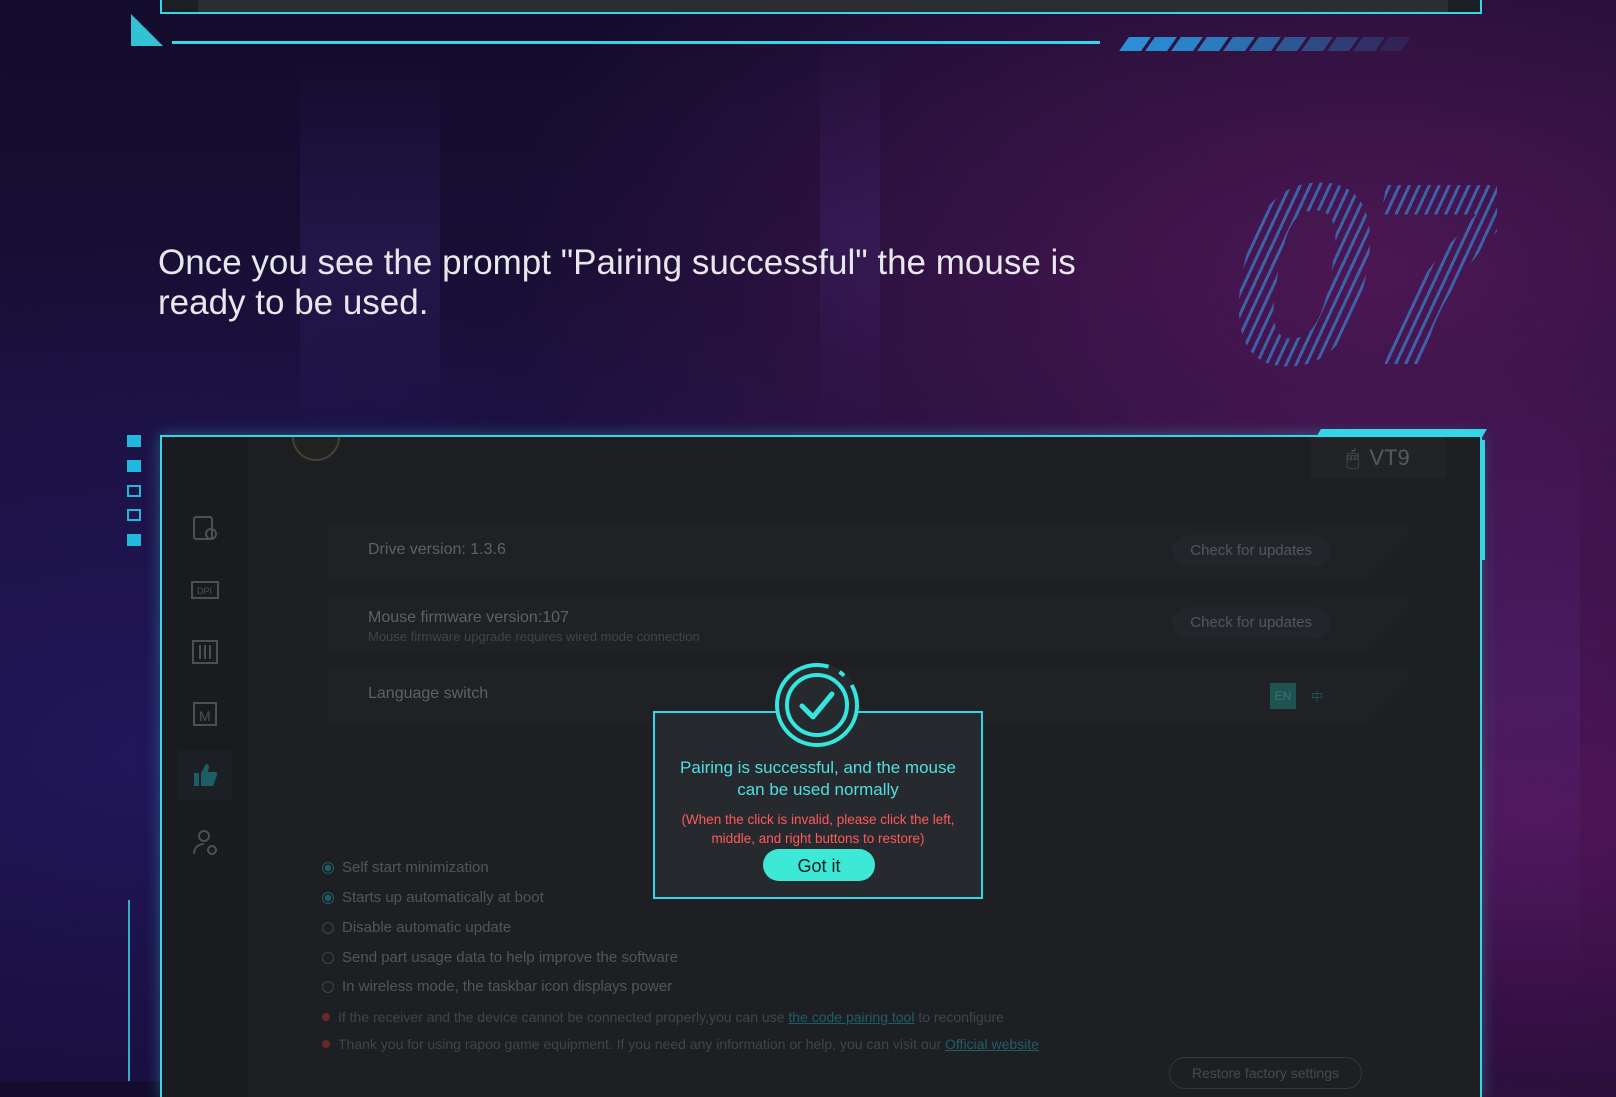 The width and height of the screenshot is (1616, 1097). I want to click on sidebar: DPI M, so click(205, 767).